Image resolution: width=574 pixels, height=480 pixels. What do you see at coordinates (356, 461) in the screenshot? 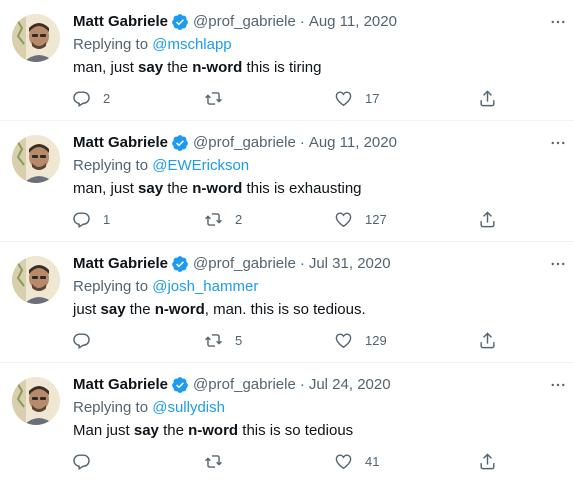
I see `like-button: 41` at bounding box center [356, 461].